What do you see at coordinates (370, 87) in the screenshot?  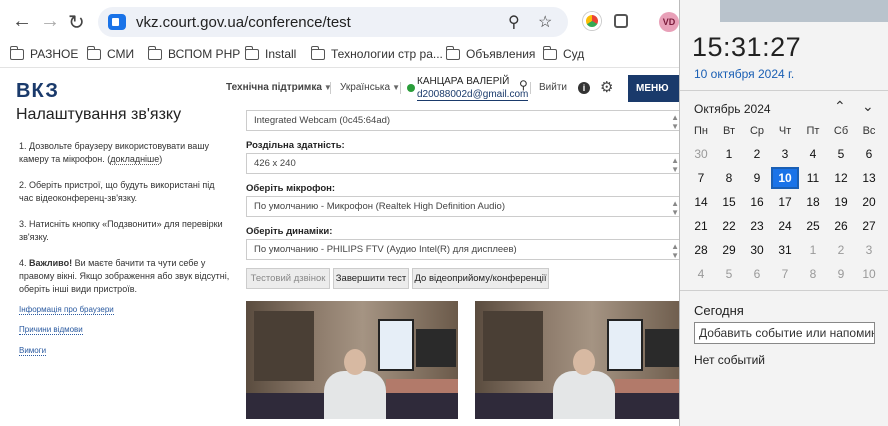 I see `language-menu: Українська ▼` at bounding box center [370, 87].